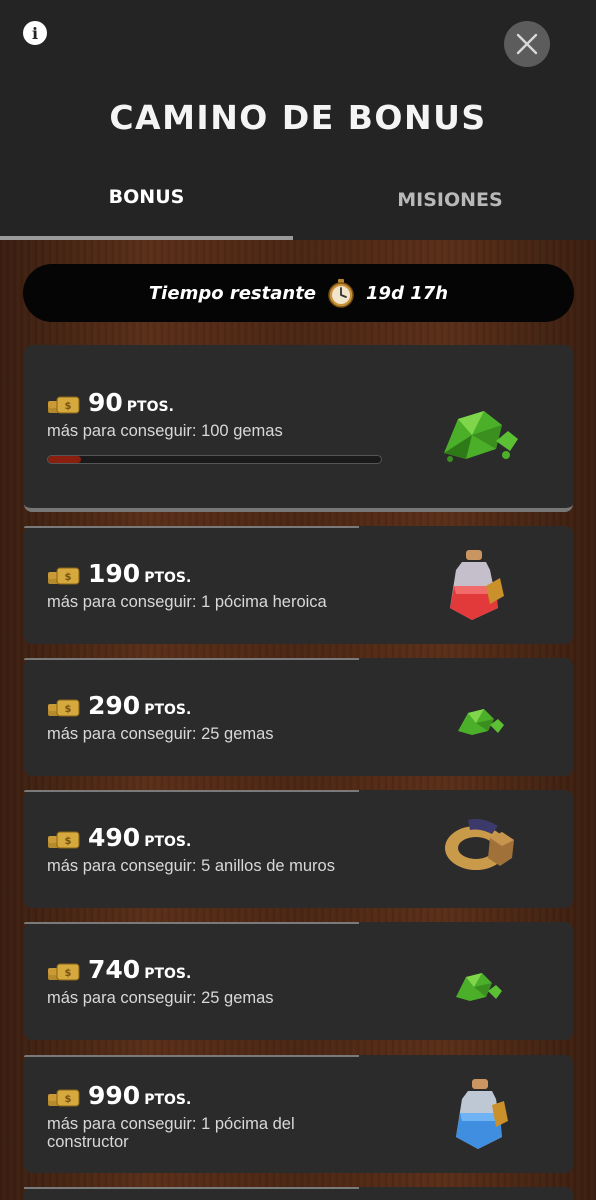 The image size is (596, 1200). Describe the element at coordinates (214, 459) in the screenshot. I see `progress-bar` at that location.